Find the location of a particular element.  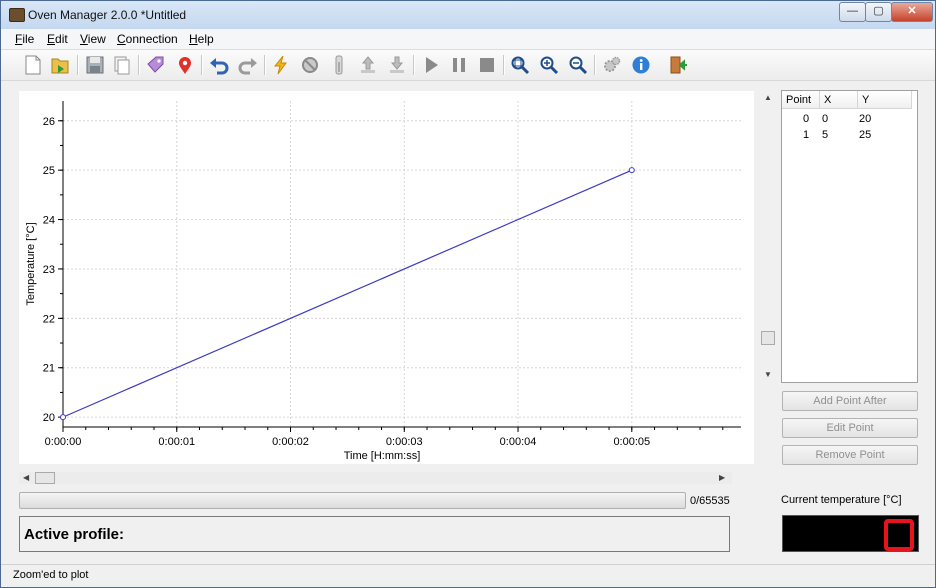

play-icon is located at coordinates (431, 65).